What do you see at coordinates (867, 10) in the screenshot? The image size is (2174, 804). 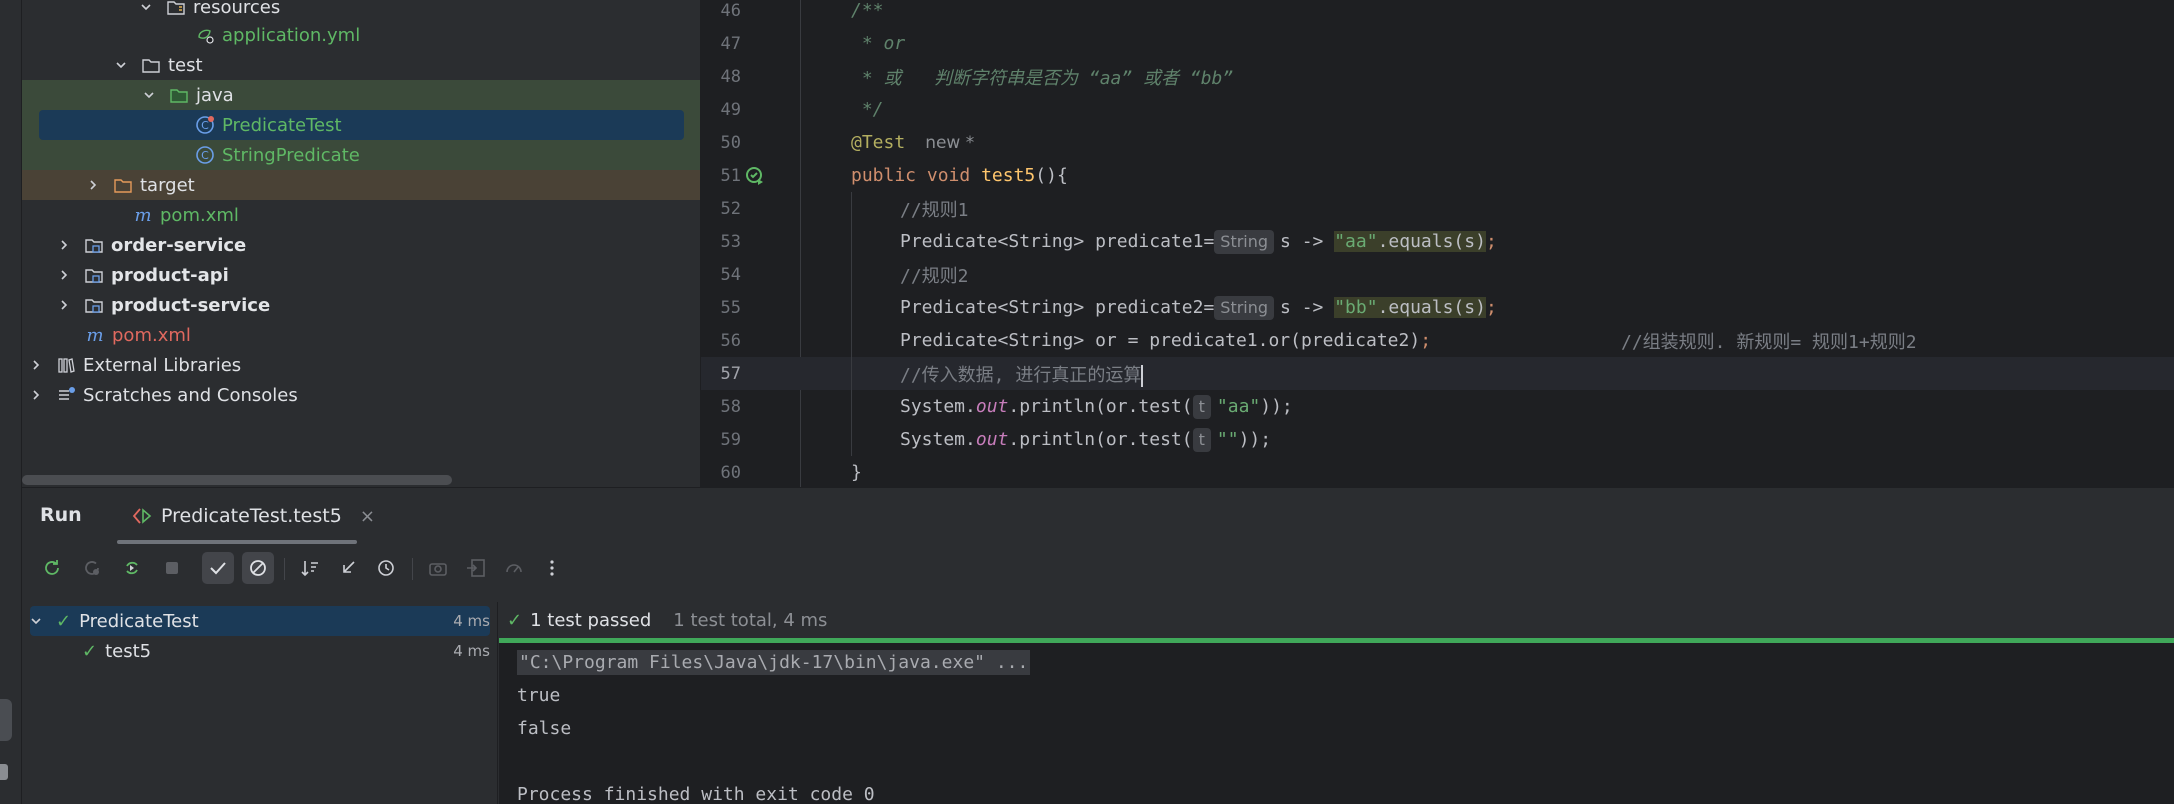 I see `doc-comment: /**` at bounding box center [867, 10].